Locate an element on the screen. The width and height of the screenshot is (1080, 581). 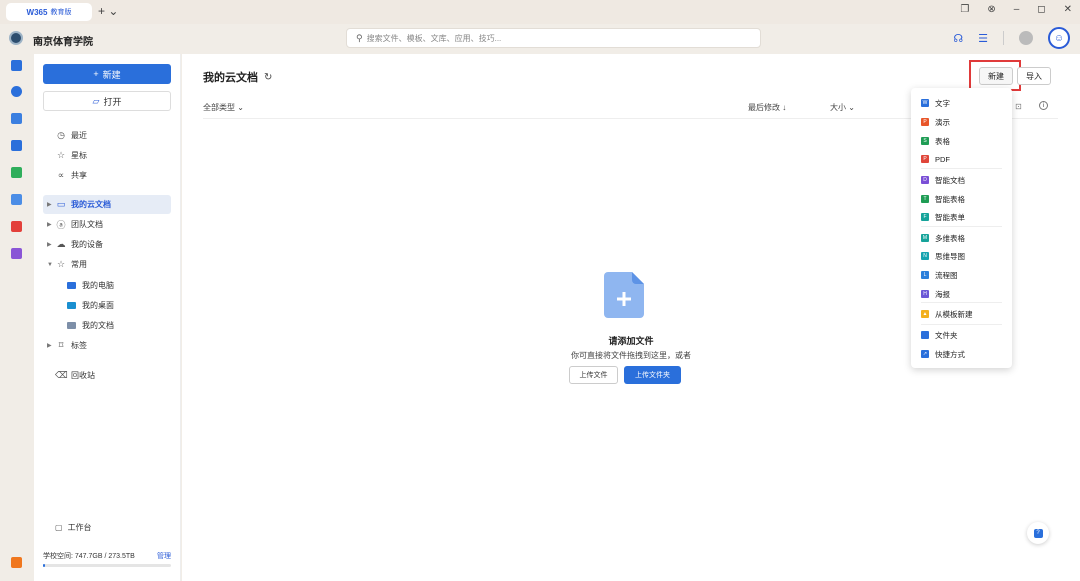
menu-item-multi-table: M 多维表格 is located at coordinates (943, 238).